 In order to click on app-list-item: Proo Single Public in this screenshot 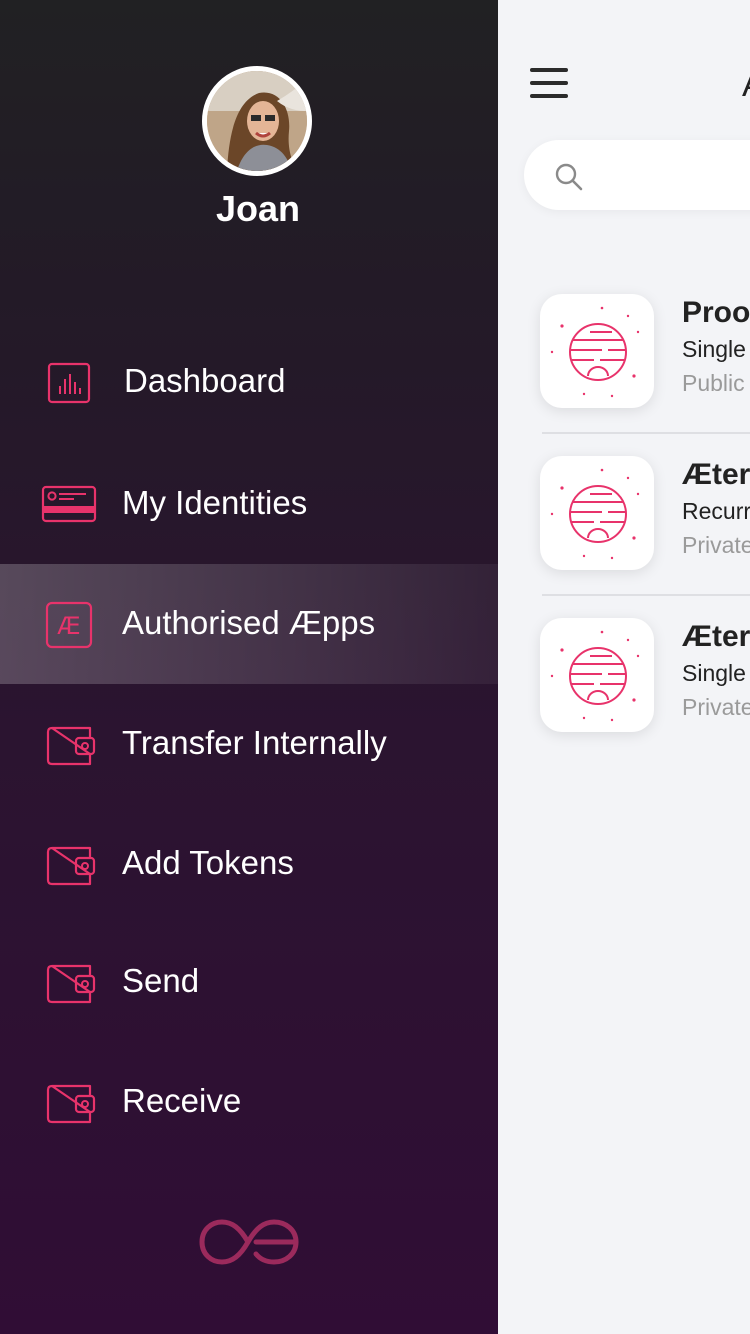, I will do `click(624, 357)`.